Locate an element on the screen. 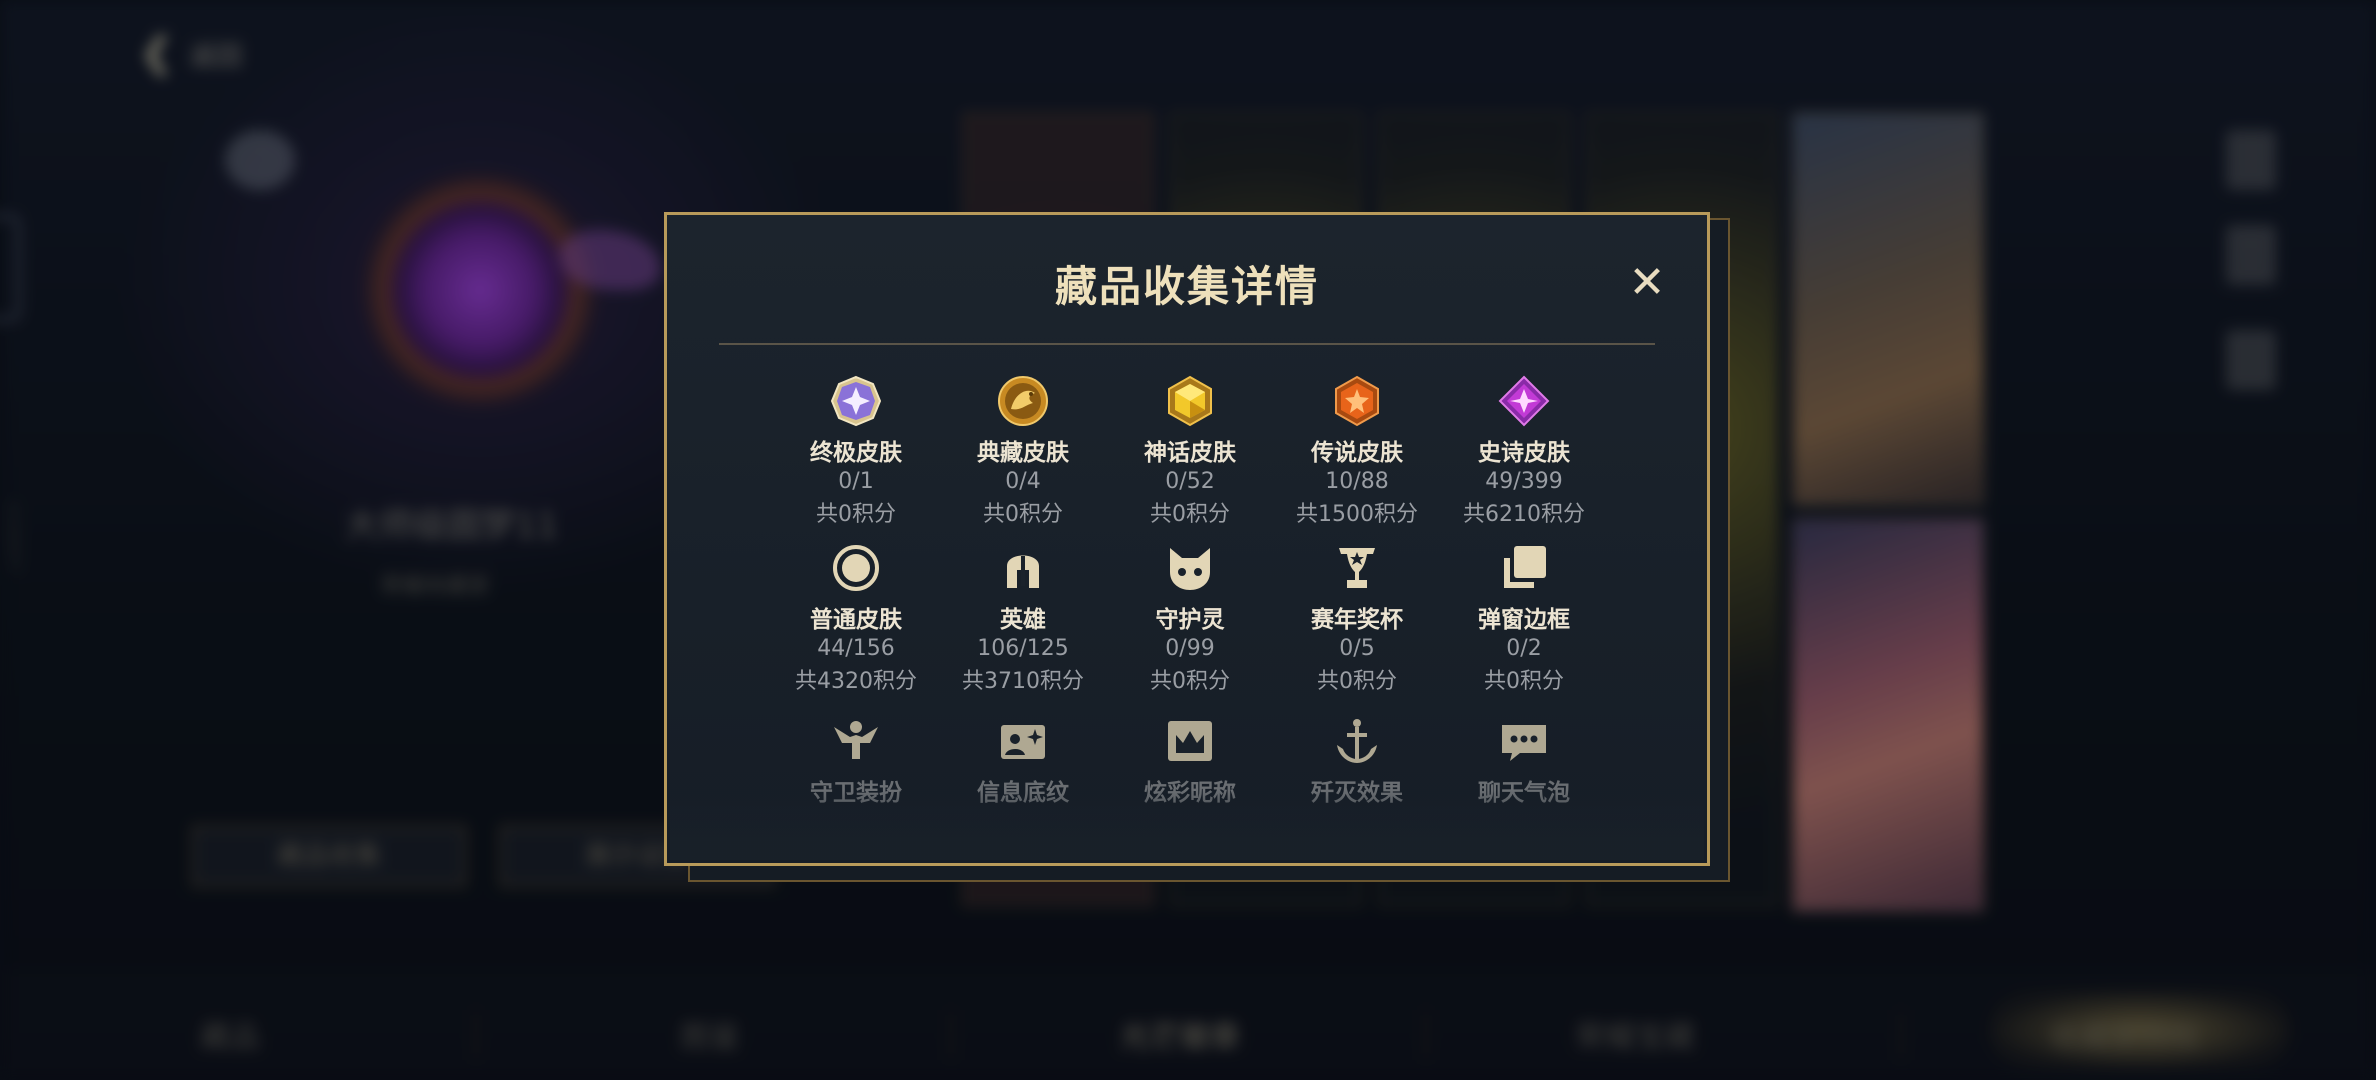  item-points: 共4320积分 is located at coordinates (856, 681).